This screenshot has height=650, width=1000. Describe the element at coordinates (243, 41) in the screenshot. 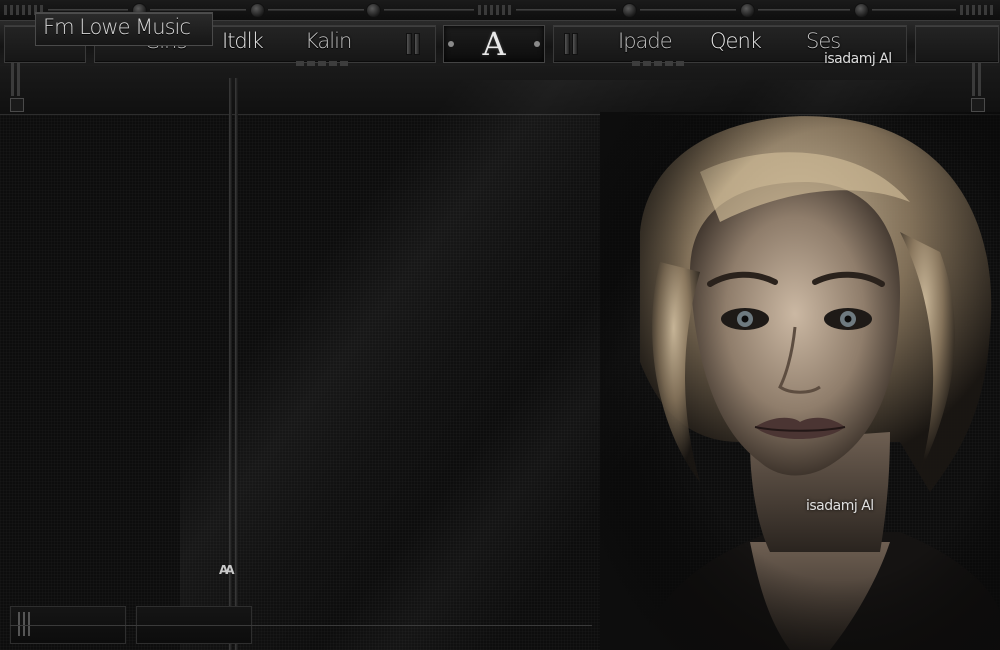

I see `nav-item-itdlk: Itdlk` at that location.